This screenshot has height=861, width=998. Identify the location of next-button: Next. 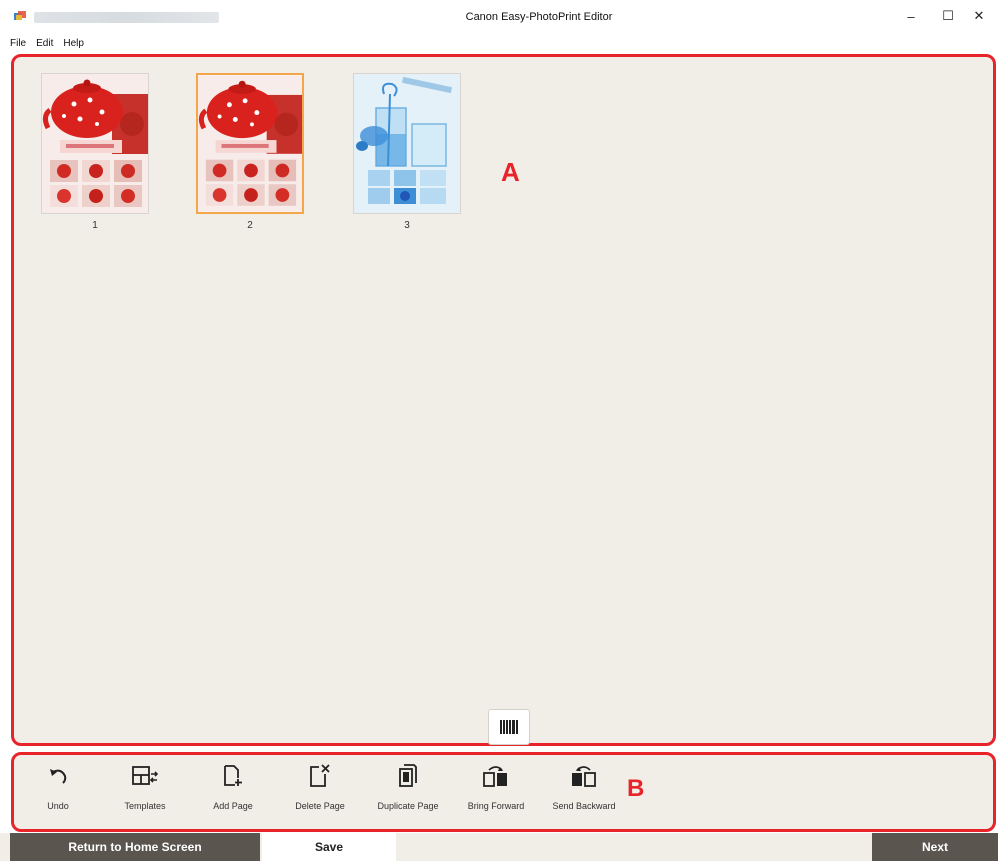
(935, 847).